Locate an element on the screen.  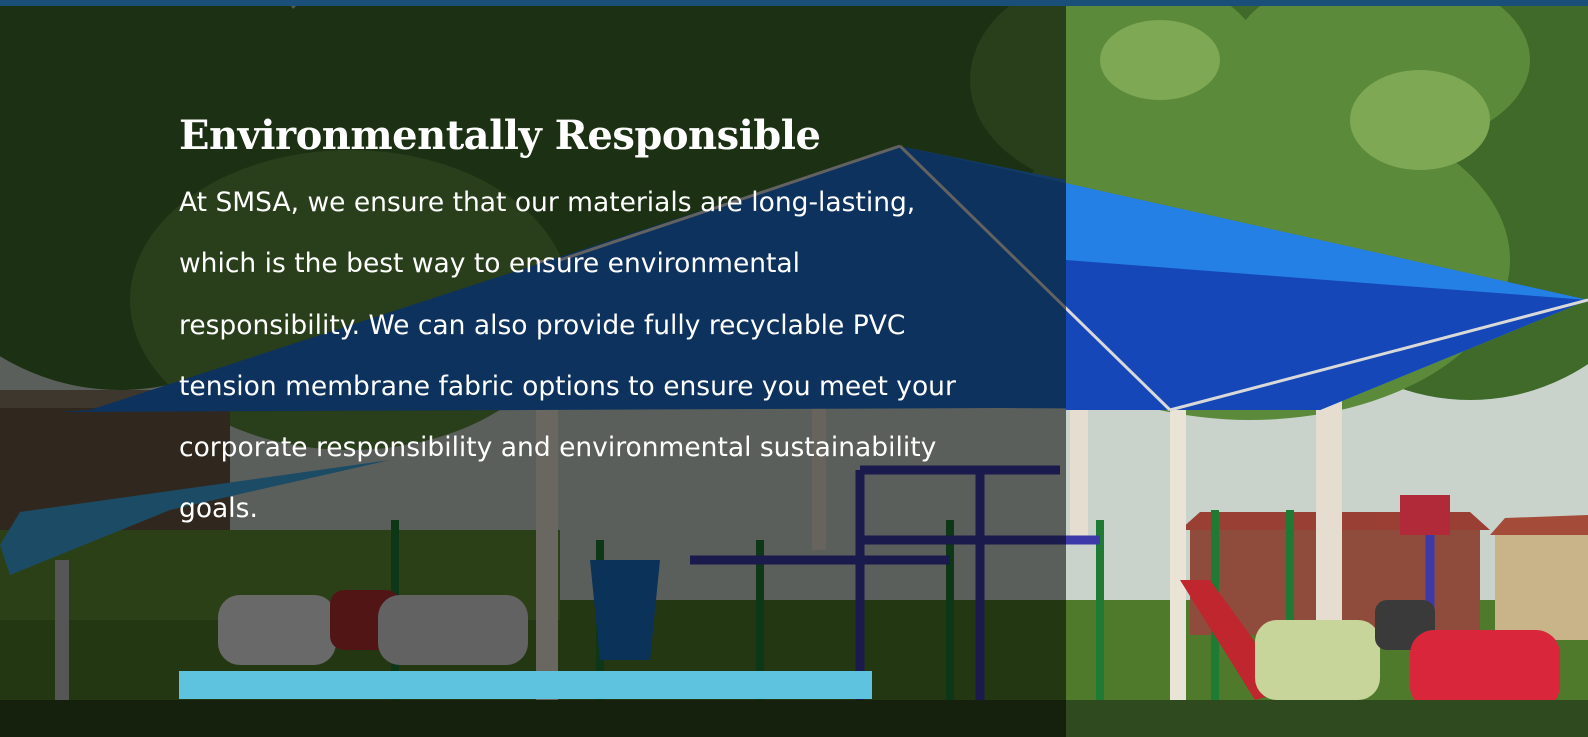
section-heading: Environmentally Responsible is located at coordinates (500, 135).